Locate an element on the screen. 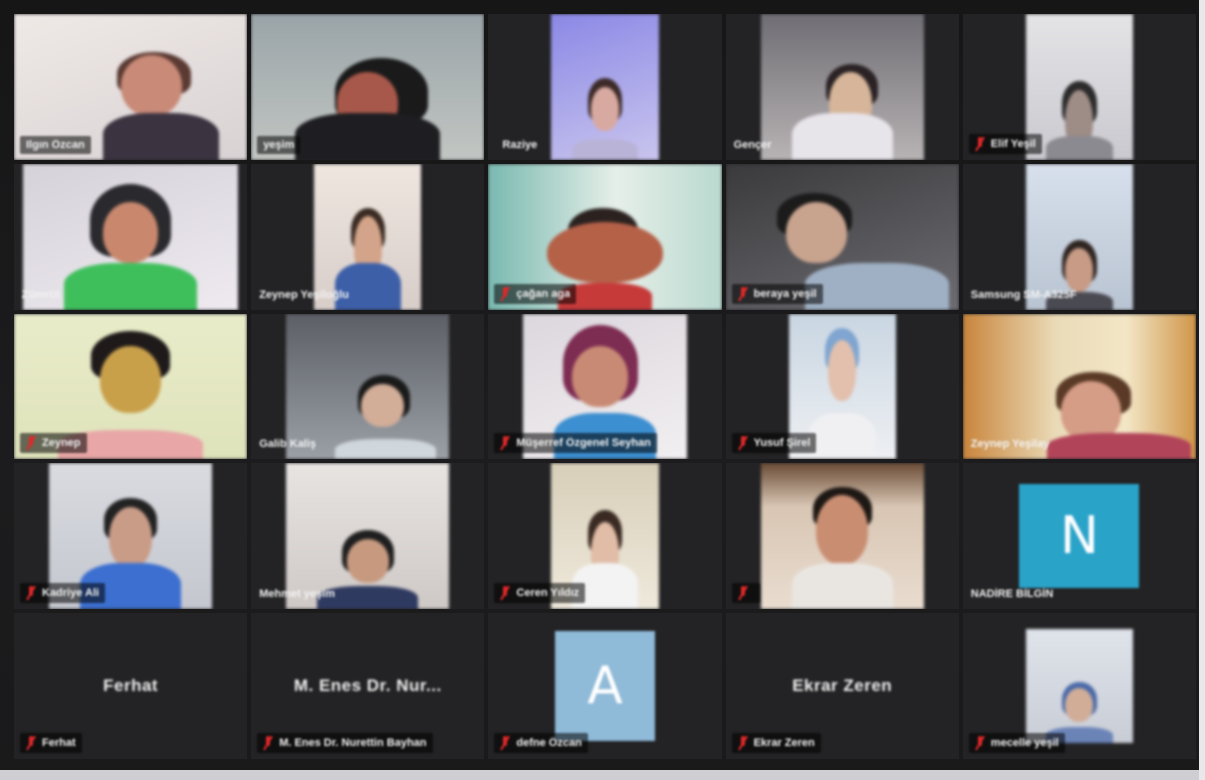 This screenshot has width=1205, height=780. participant-name: Zeynep is located at coordinates (61, 443).